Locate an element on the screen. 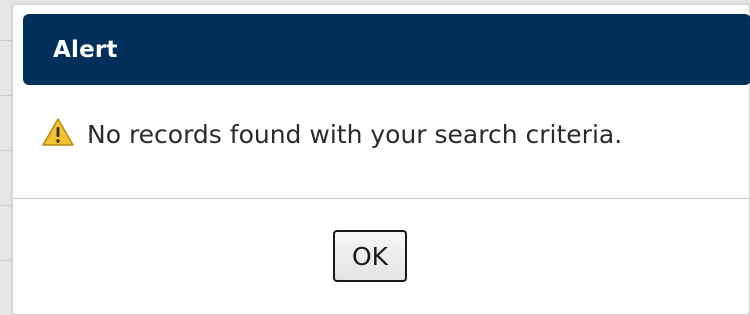 The image size is (750, 315). dialog-divider is located at coordinates (381, 198).